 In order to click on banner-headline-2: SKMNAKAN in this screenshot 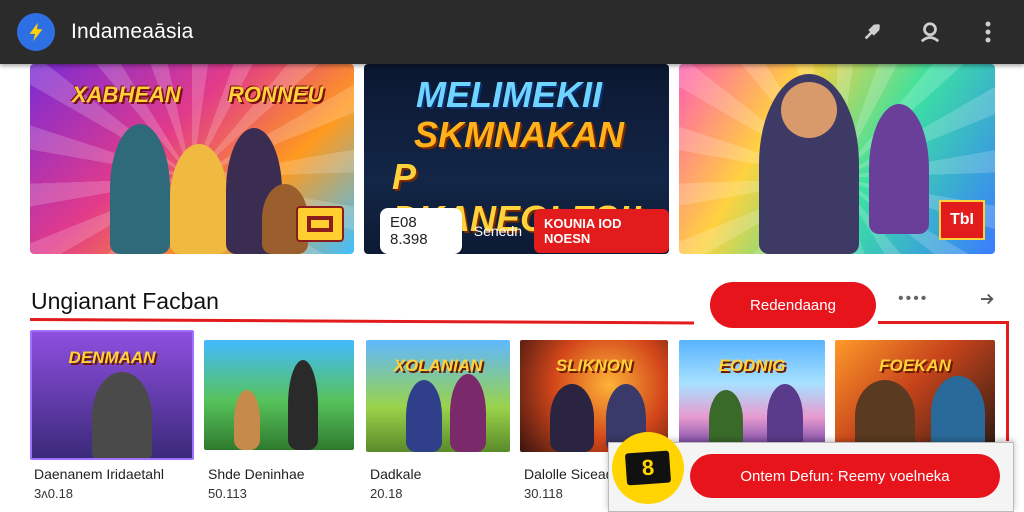, I will do `click(519, 134)`.